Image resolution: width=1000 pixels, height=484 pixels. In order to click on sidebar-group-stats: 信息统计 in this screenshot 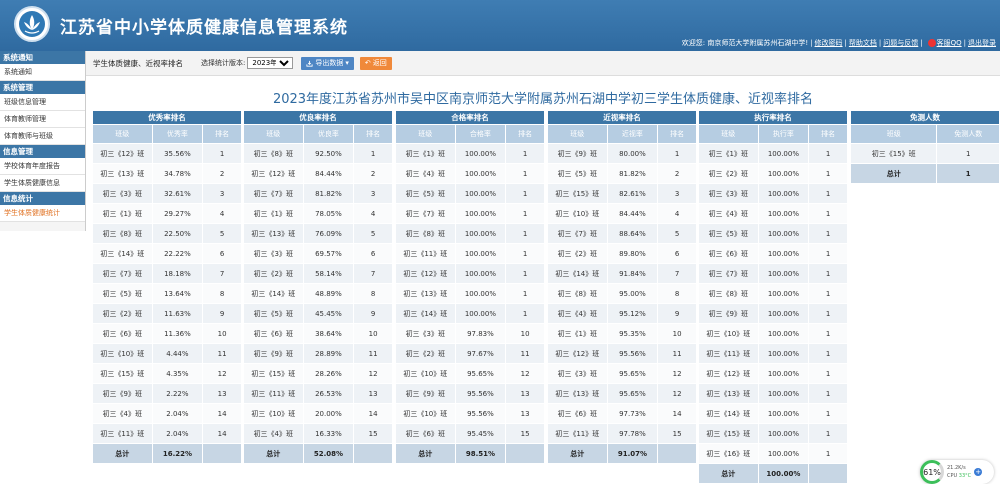, I will do `click(42, 198)`.